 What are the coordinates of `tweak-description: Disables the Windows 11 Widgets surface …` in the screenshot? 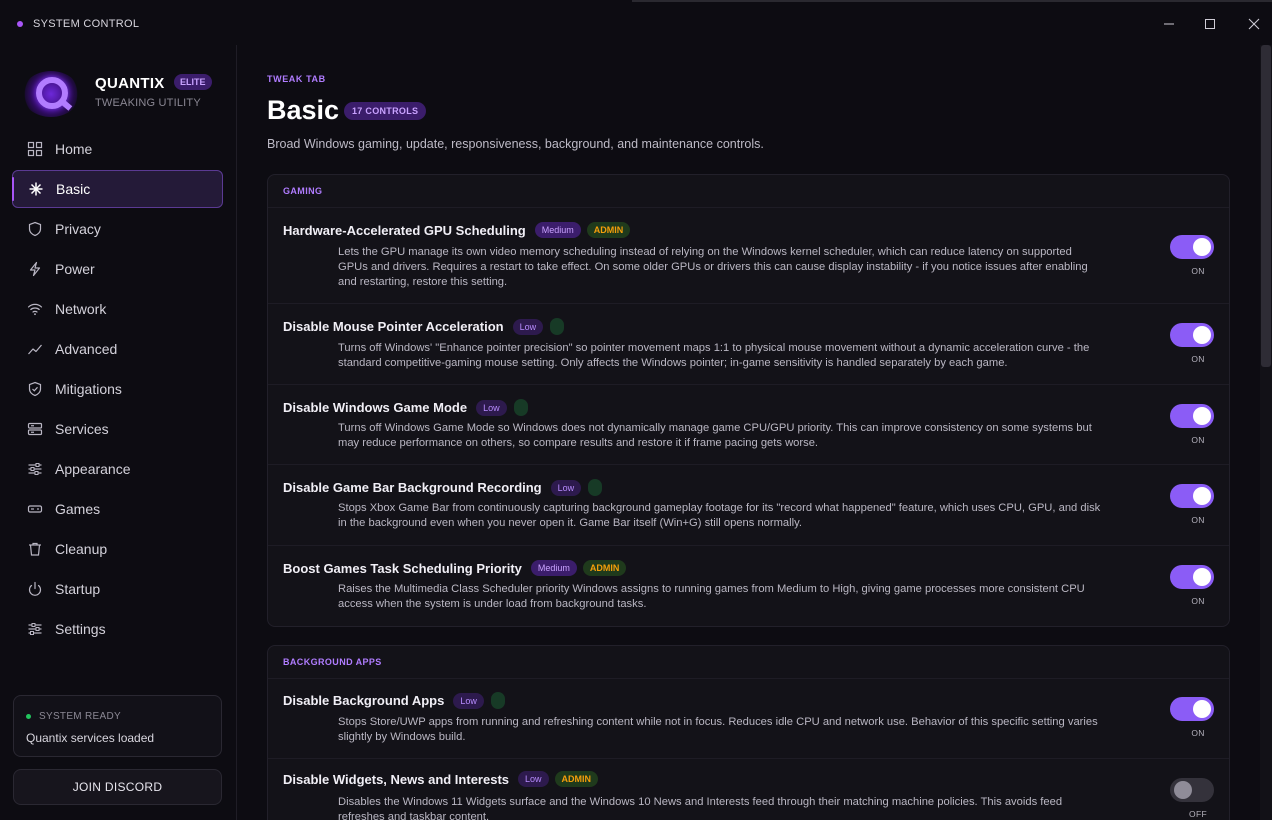 It's located at (700, 808).